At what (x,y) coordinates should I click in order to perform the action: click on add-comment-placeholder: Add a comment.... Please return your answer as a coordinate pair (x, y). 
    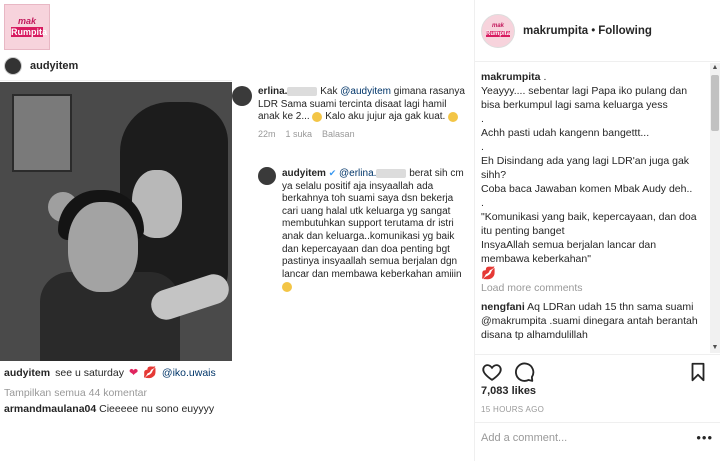
    Looking at the image, I should click on (524, 438).